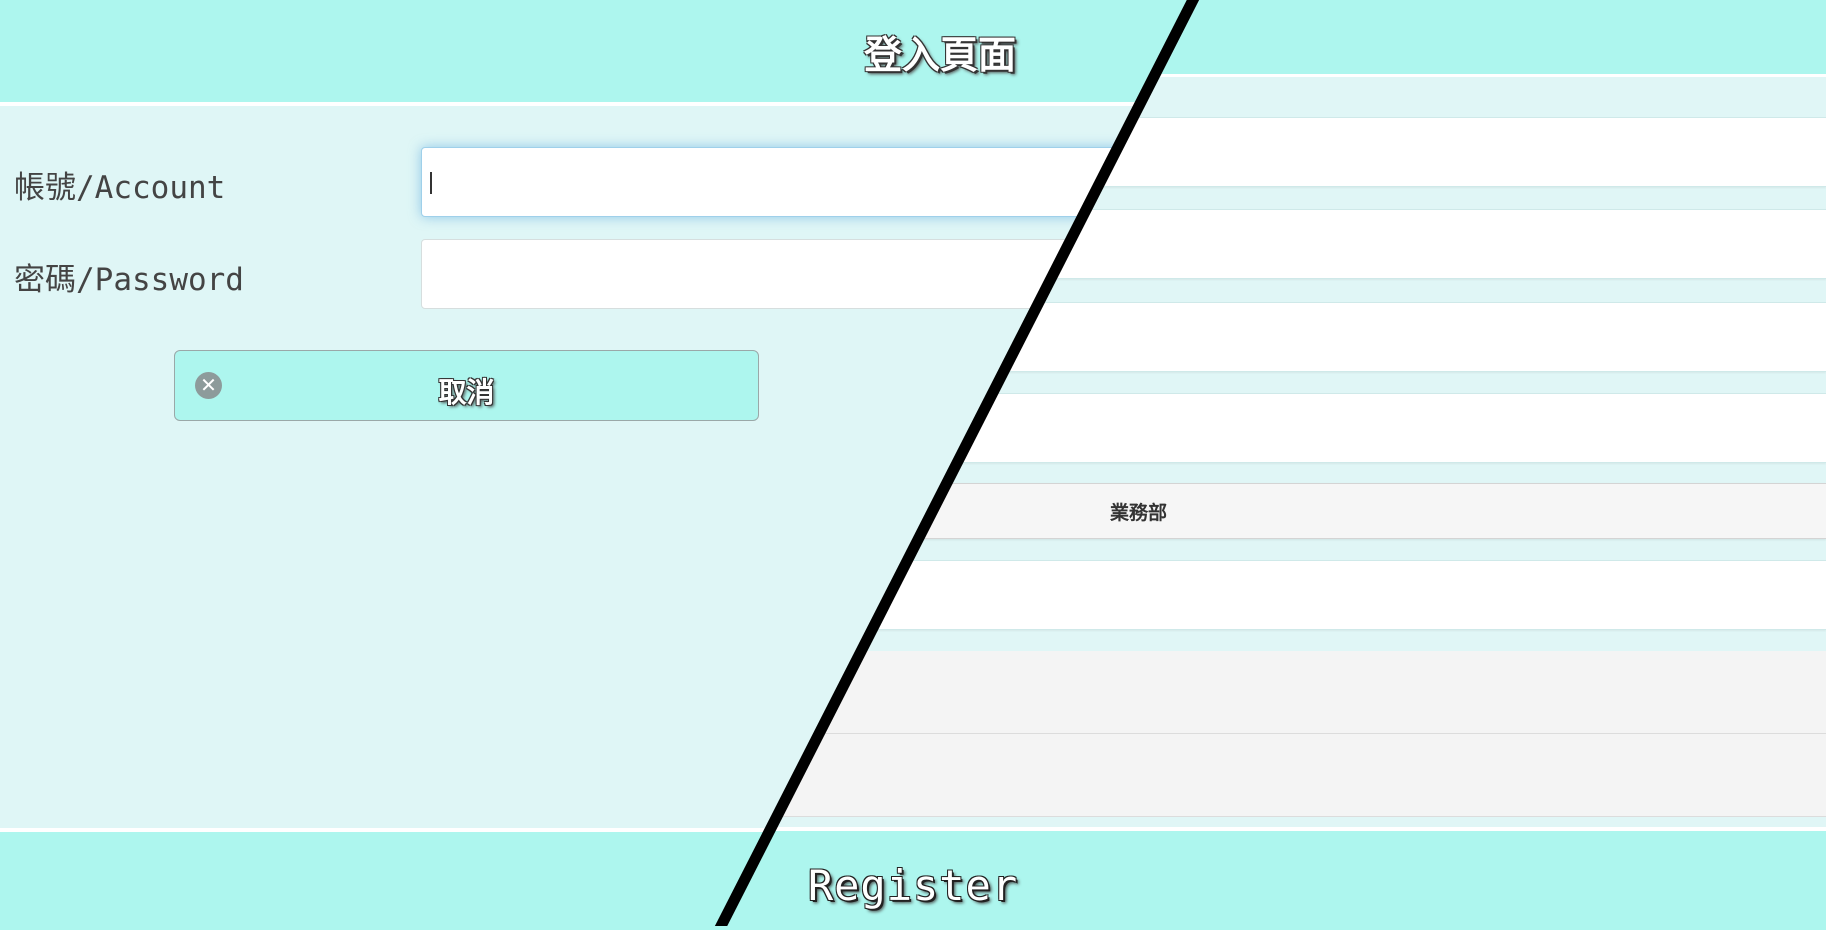 Image resolution: width=1826 pixels, height=930 pixels. I want to click on password-label: 密碼/Password, so click(129, 280).